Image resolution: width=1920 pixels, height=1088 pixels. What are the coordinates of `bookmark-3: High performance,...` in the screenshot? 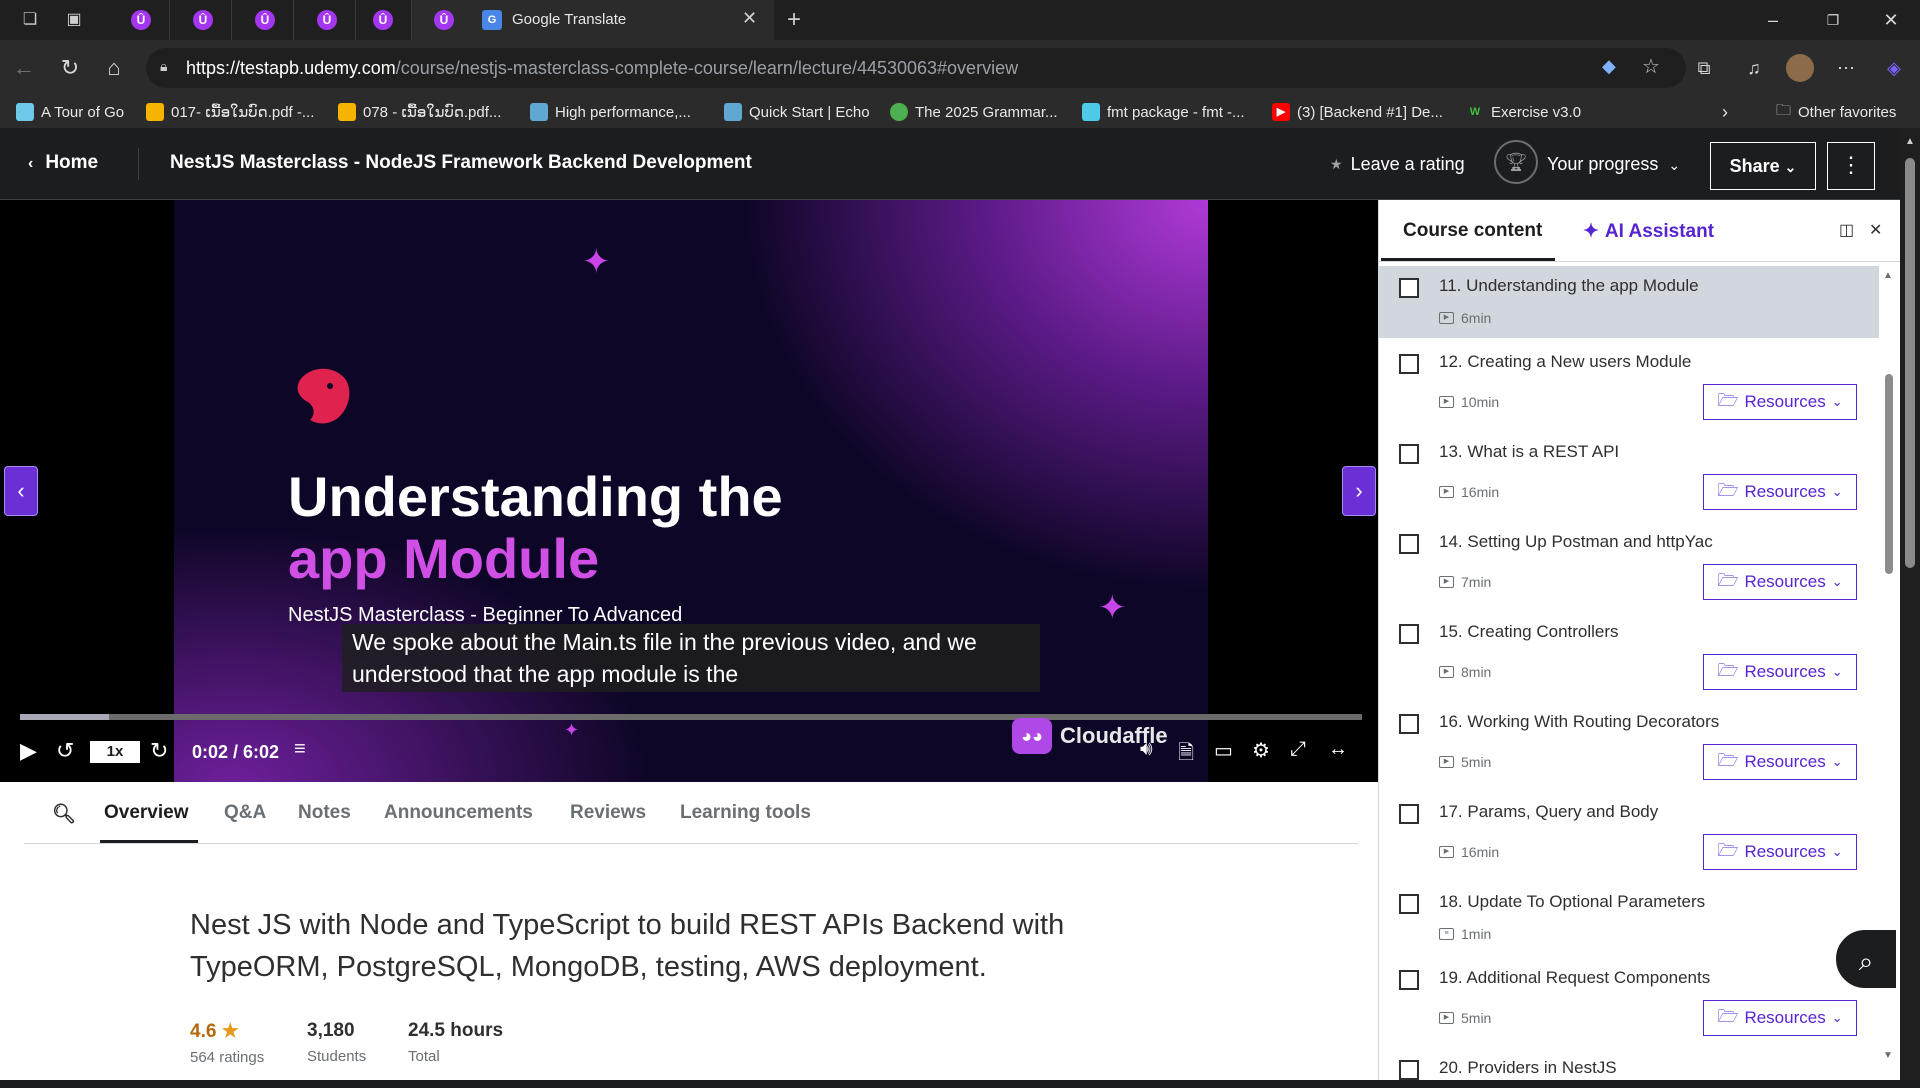 It's located at (610, 112).